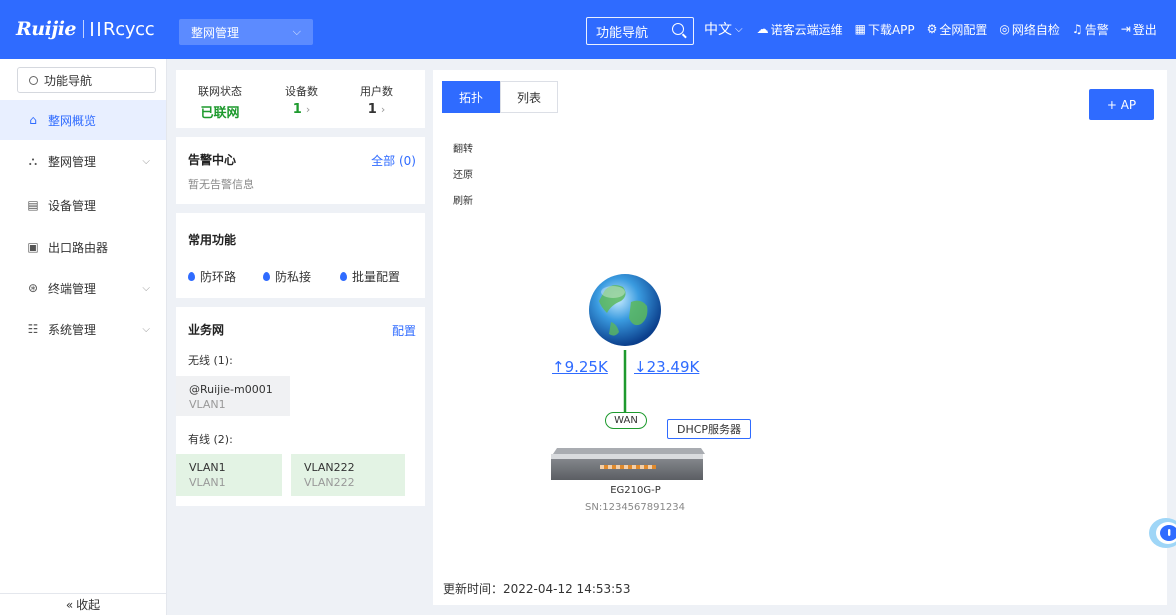  I want to click on business-config-link: 配置, so click(404, 330).